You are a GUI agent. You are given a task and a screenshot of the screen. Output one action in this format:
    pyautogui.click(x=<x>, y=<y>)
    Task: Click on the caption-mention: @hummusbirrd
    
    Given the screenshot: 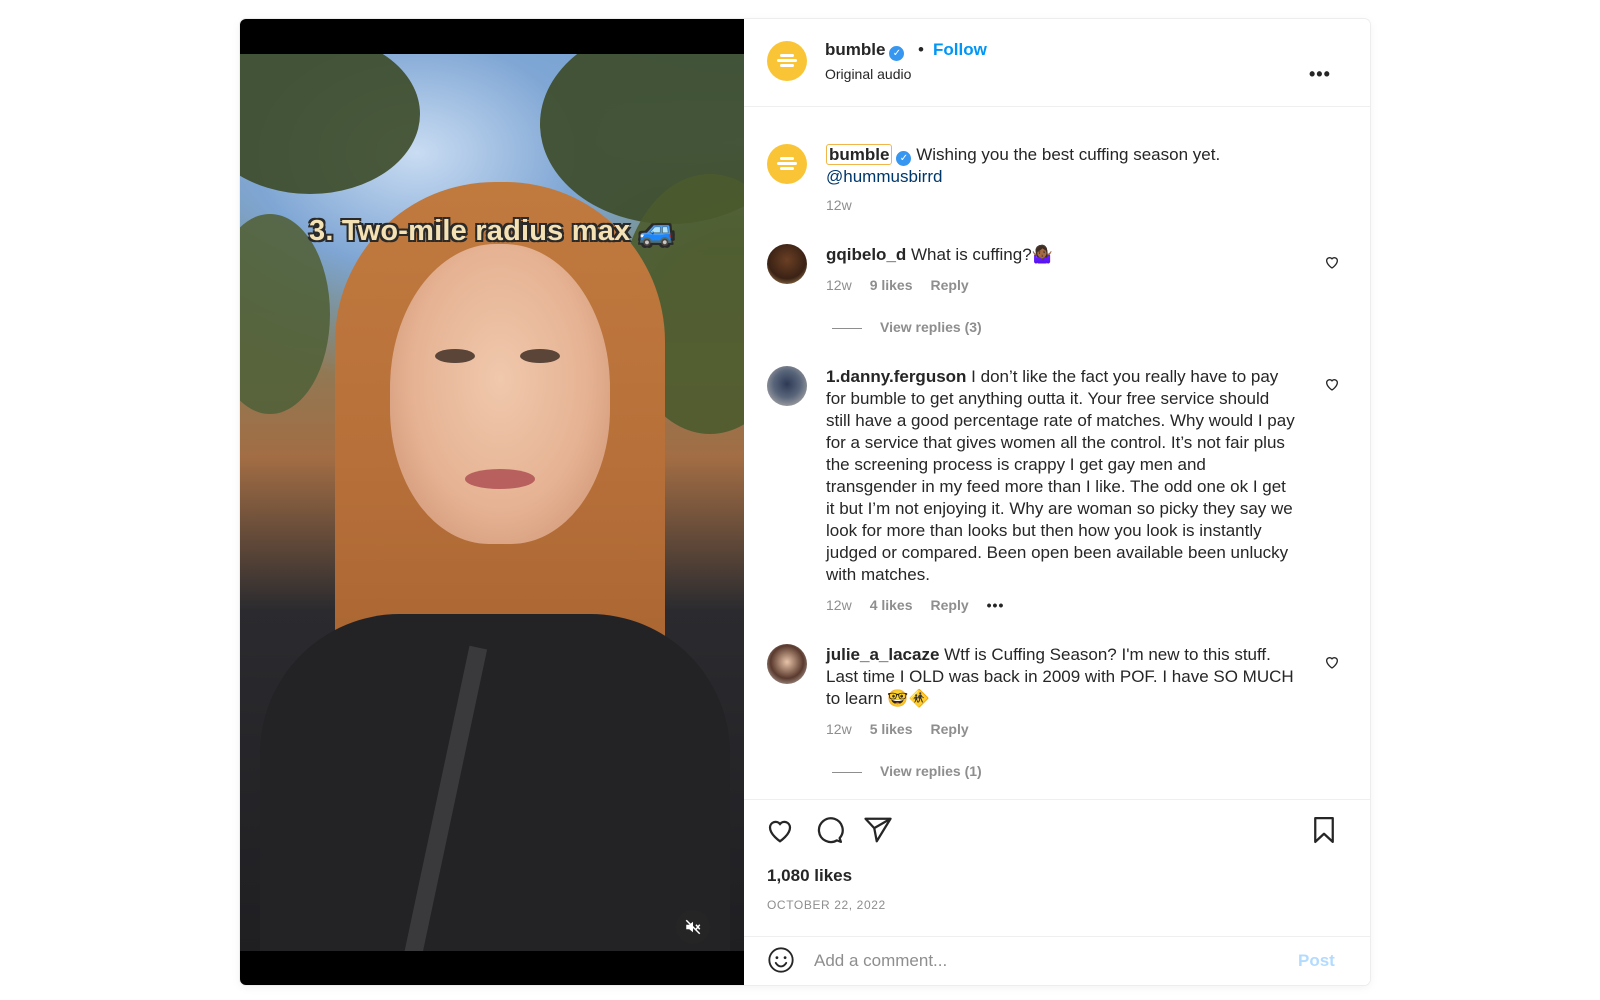 What is the action you would take?
    pyautogui.click(x=884, y=176)
    